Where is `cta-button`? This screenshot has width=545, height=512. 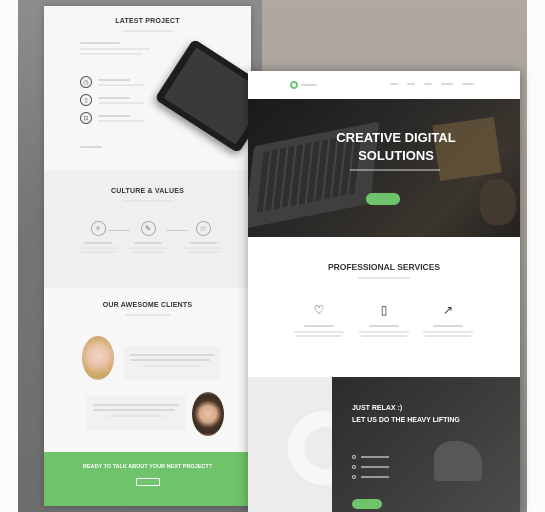
cta-button is located at coordinates (148, 482).